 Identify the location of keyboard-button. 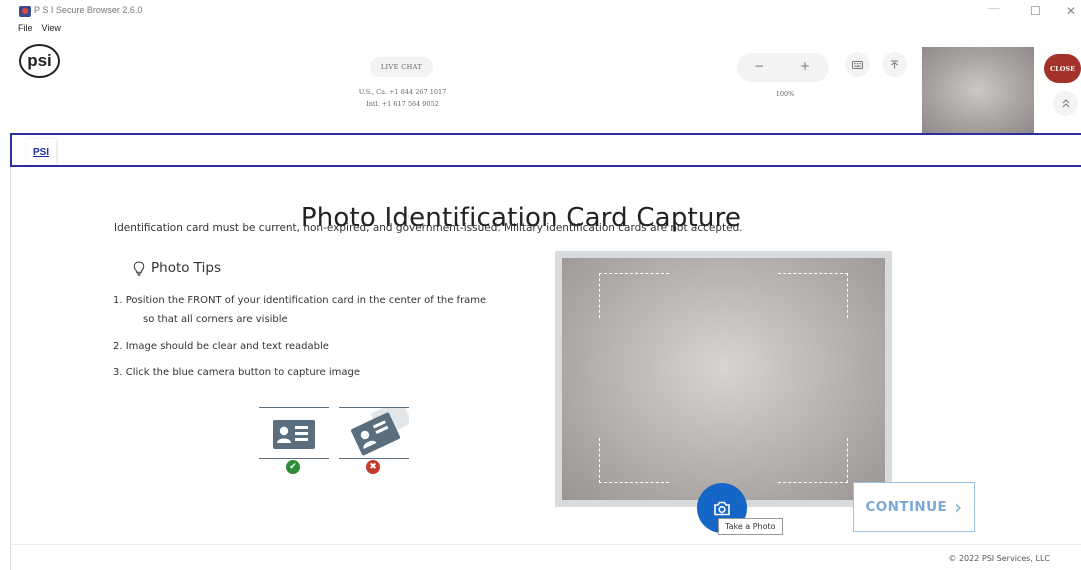
(857, 64).